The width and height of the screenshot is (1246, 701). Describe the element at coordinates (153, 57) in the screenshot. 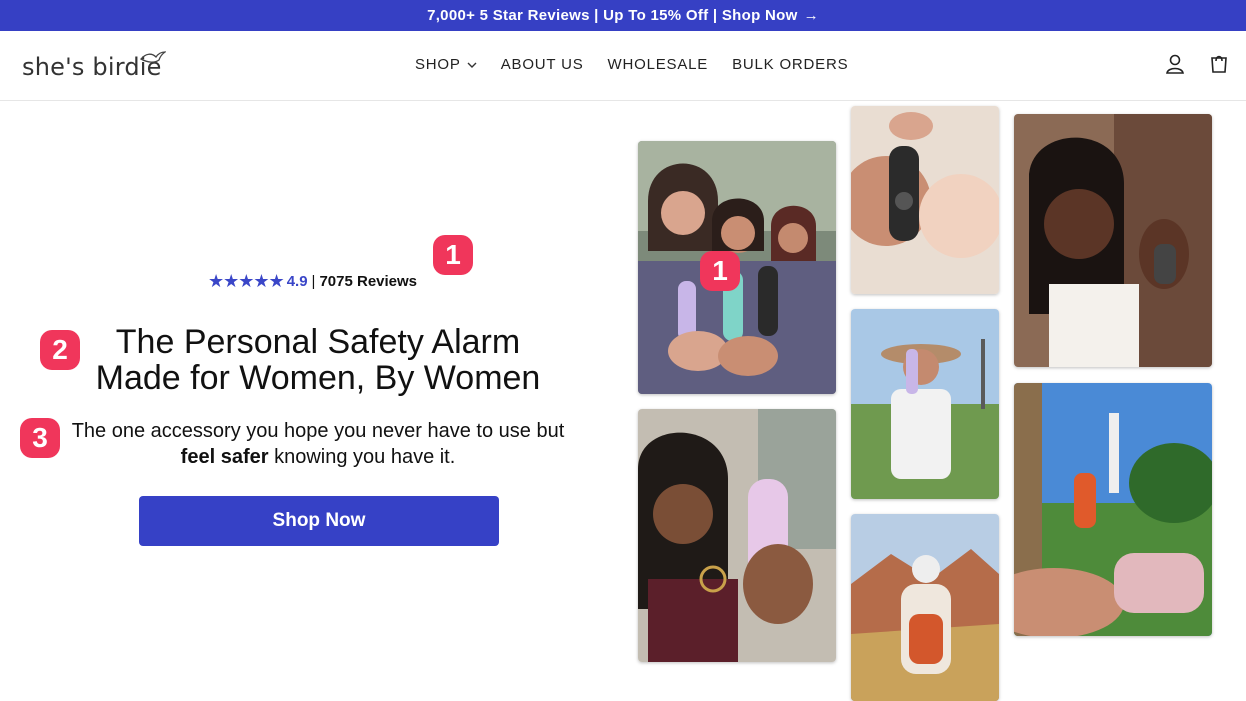

I see `bird-icon` at that location.